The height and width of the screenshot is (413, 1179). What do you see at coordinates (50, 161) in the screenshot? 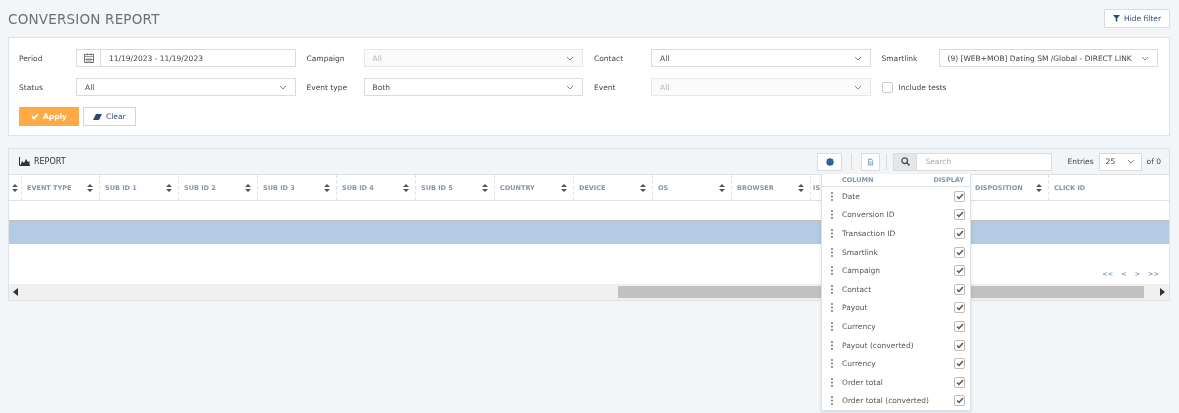
I see `report-title: REPORT` at bounding box center [50, 161].